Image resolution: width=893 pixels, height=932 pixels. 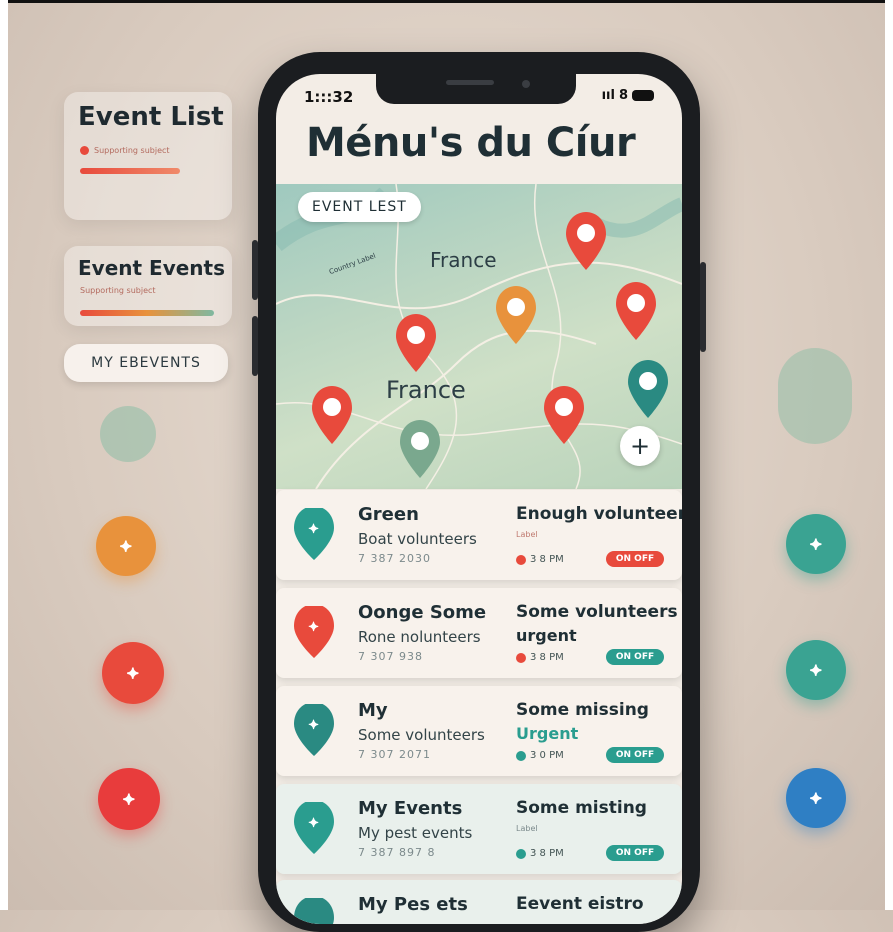 What do you see at coordinates (547, 733) in the screenshot?
I see `event-substatus: Urgent` at bounding box center [547, 733].